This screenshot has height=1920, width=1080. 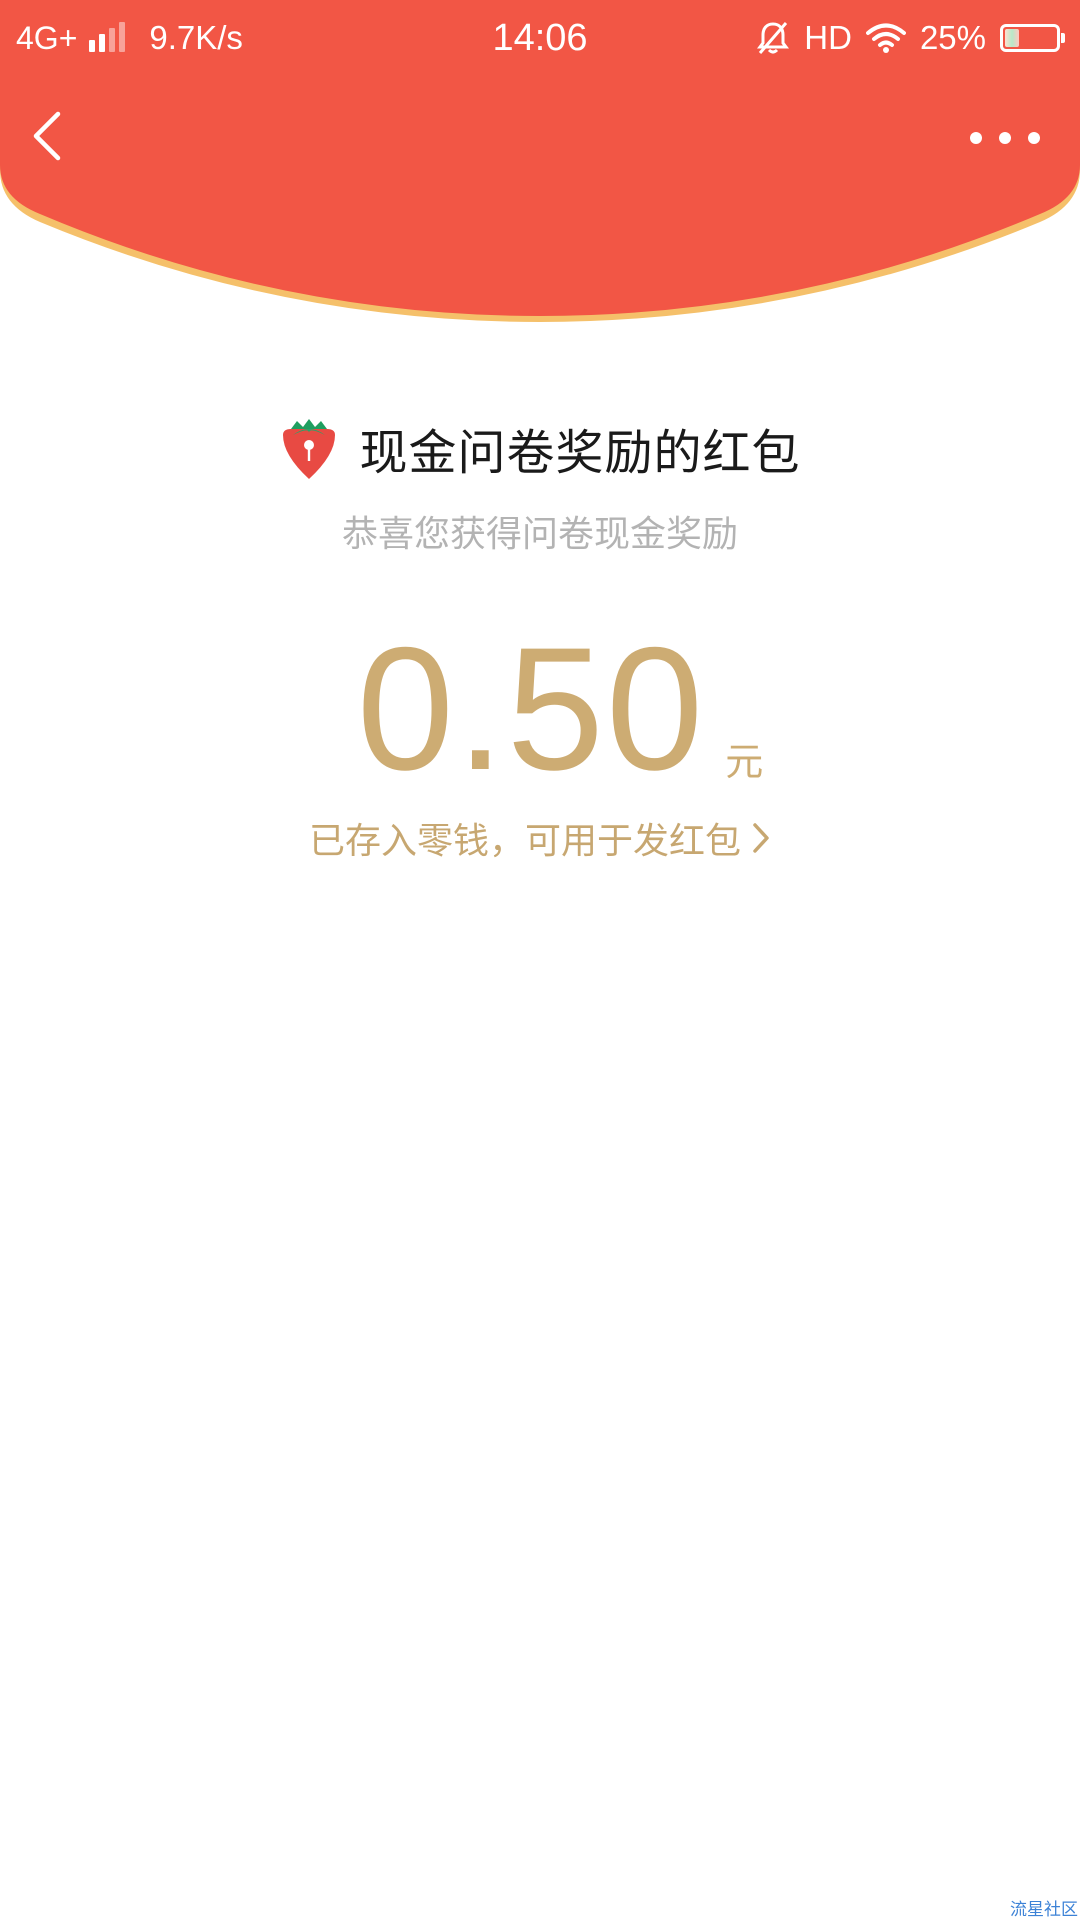 I want to click on back-button, so click(x=54, y=135).